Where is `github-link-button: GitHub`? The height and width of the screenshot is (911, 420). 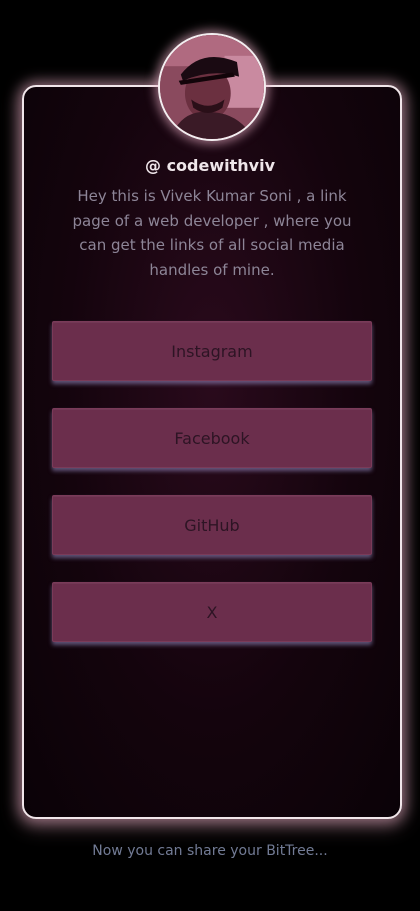
github-link-button: GitHub is located at coordinates (212, 525).